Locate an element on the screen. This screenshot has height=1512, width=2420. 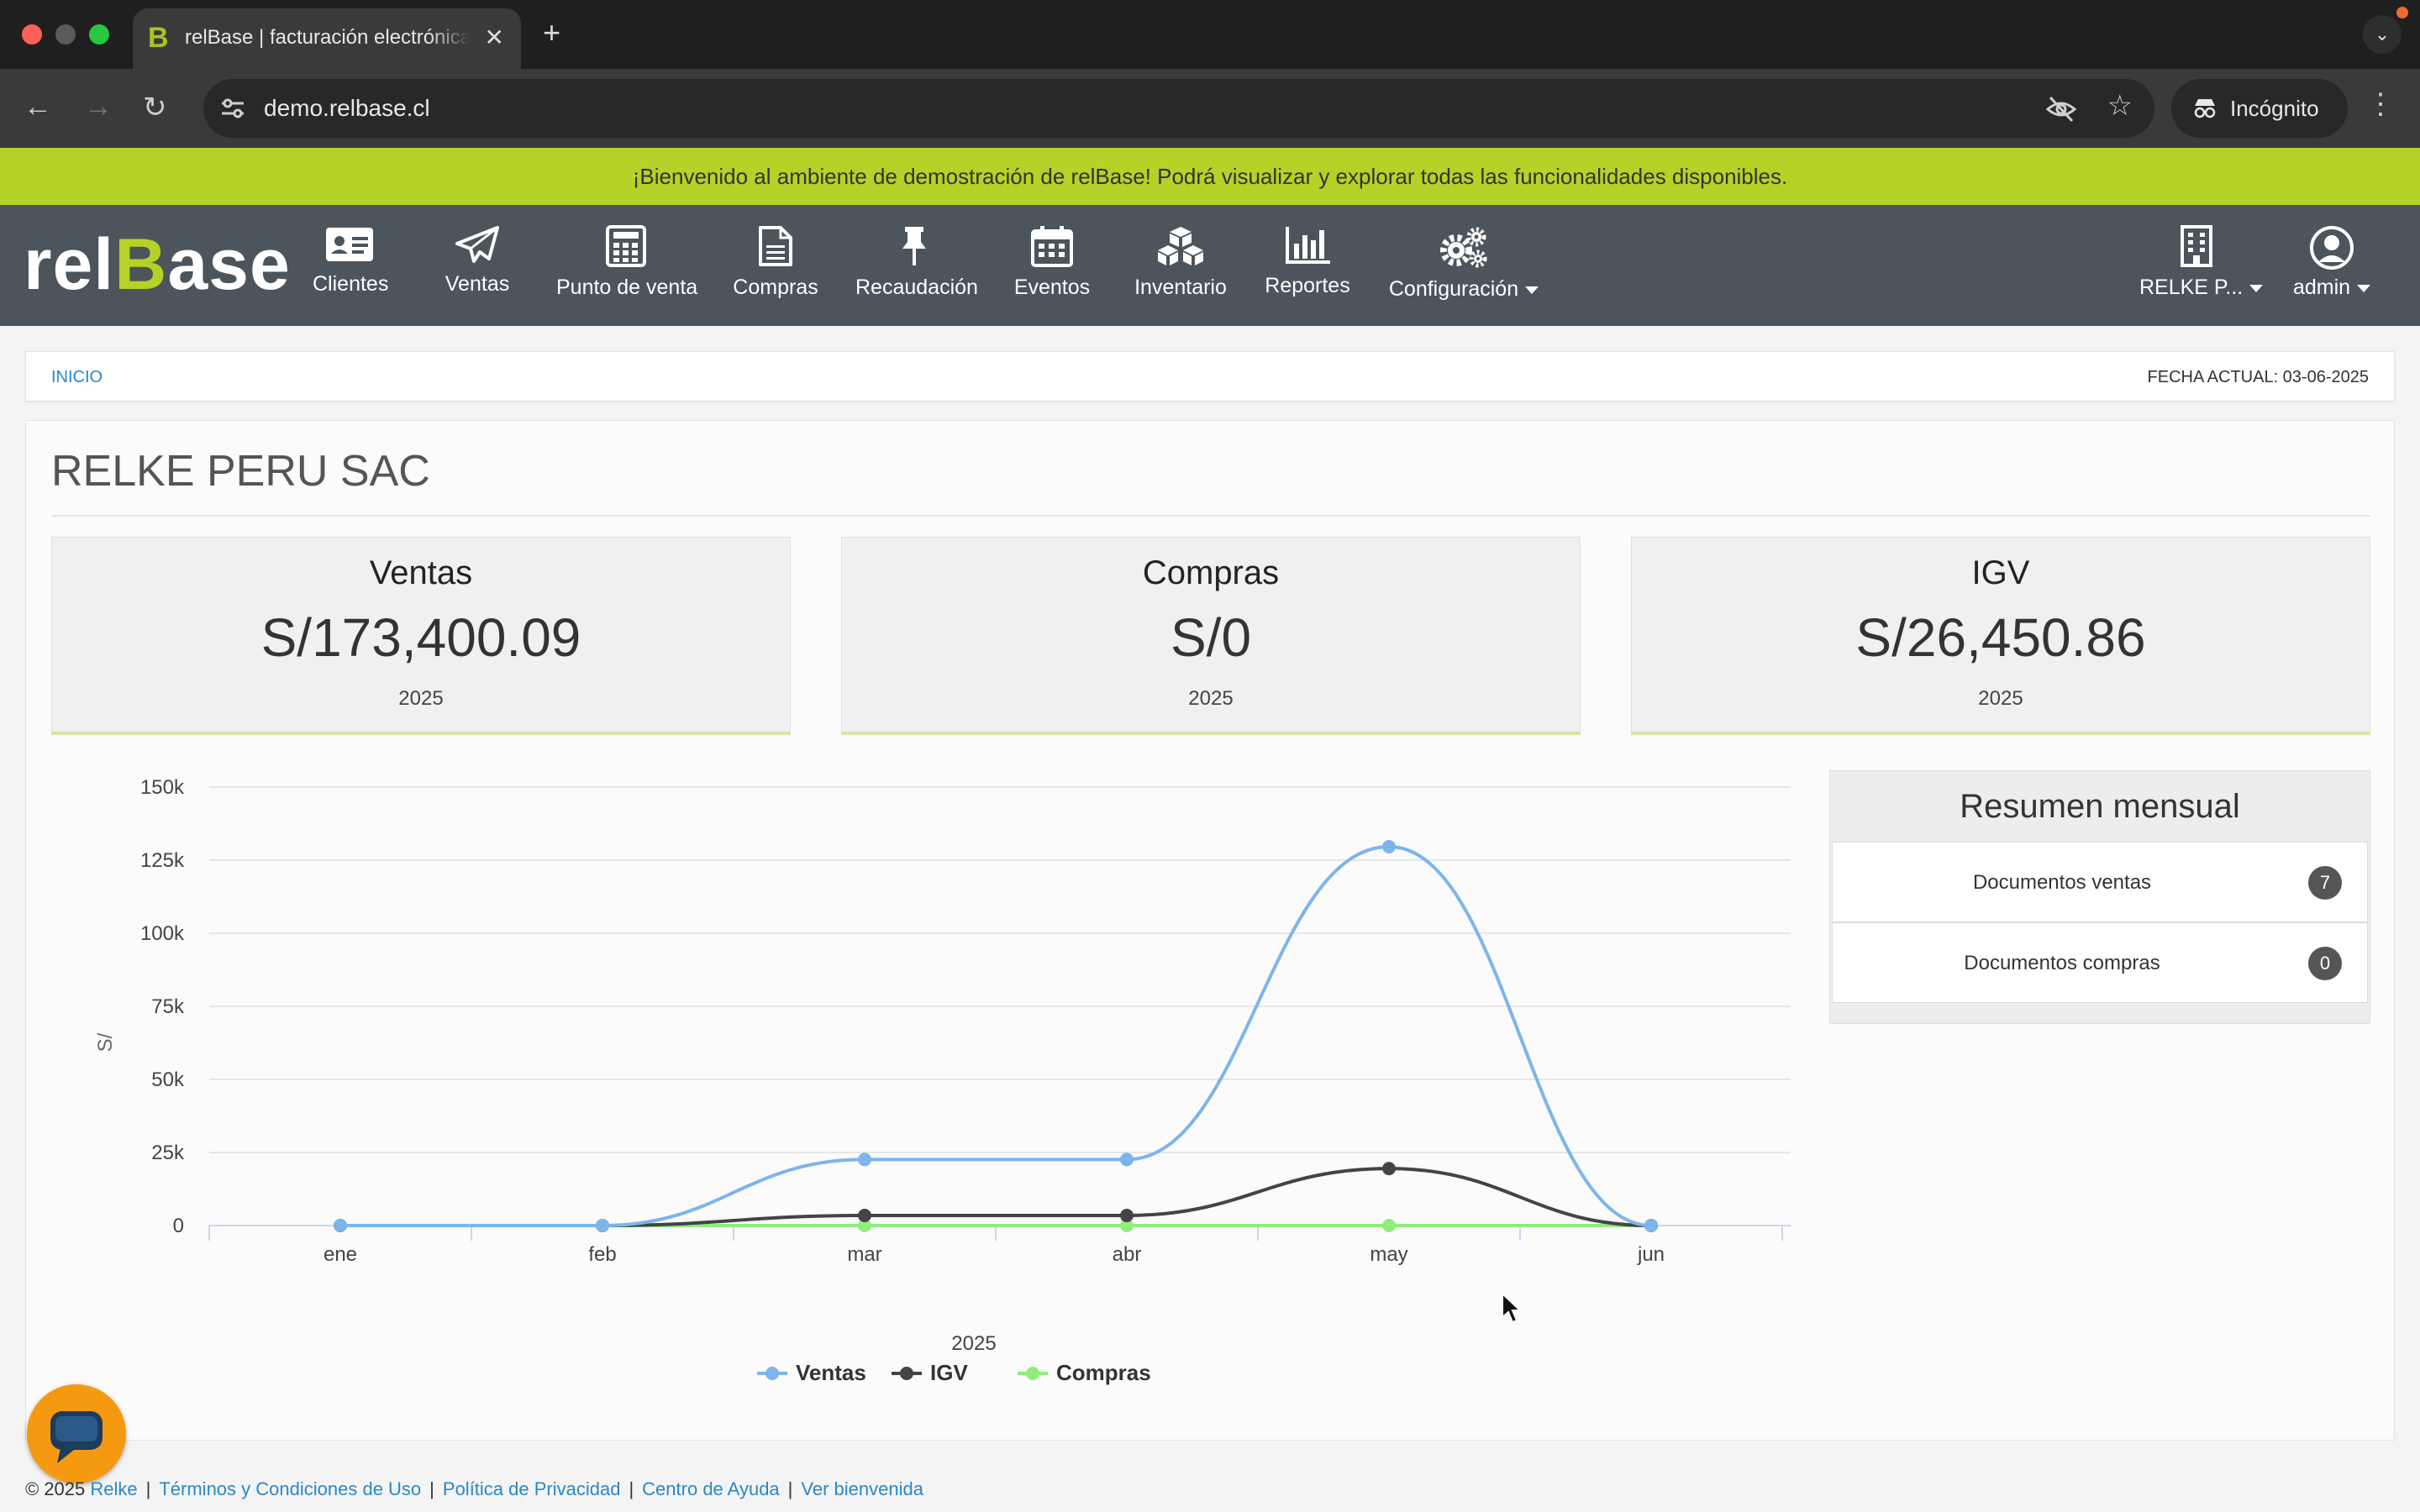
nav-eventos: Eventos is located at coordinates (1052, 262).